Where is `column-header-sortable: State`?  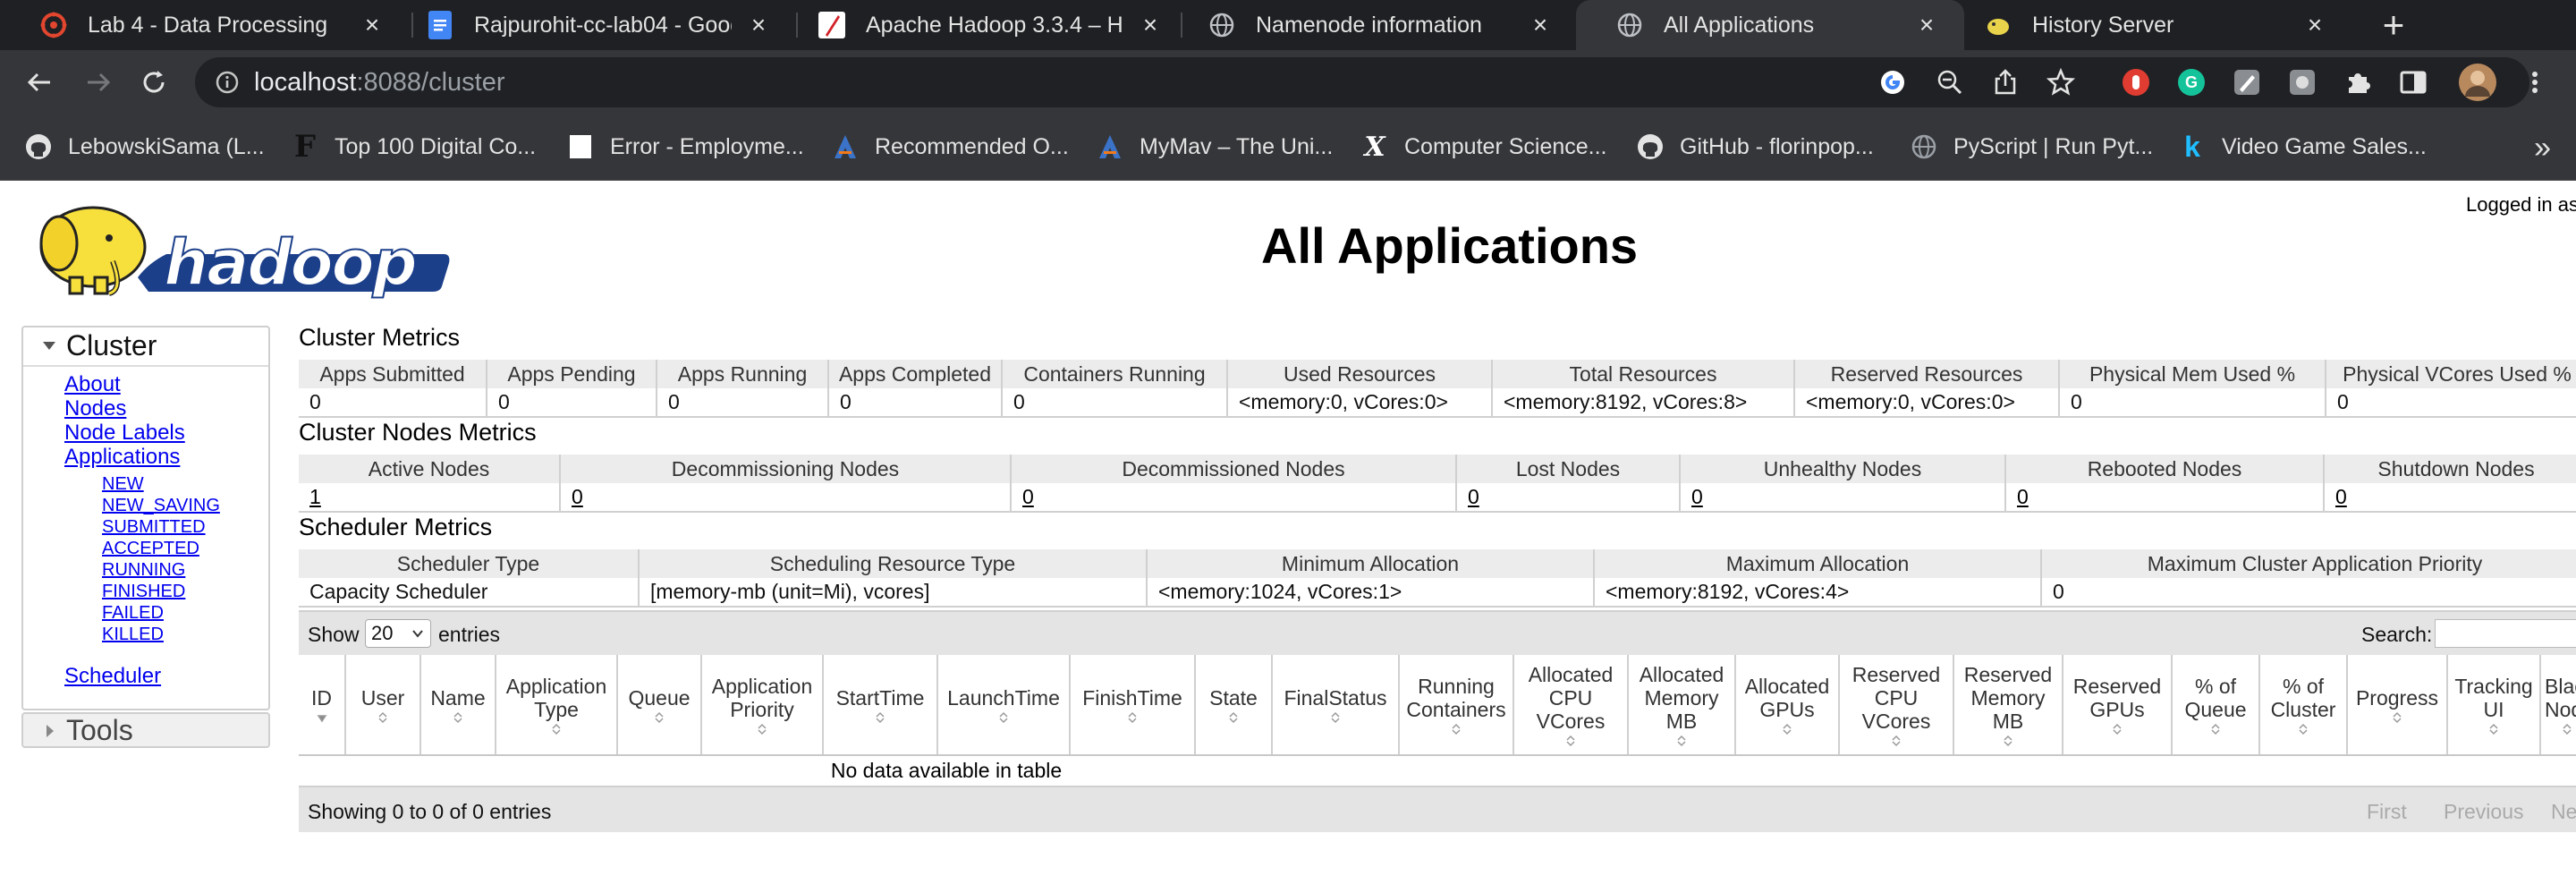 column-header-sortable: State is located at coordinates (1234, 705).